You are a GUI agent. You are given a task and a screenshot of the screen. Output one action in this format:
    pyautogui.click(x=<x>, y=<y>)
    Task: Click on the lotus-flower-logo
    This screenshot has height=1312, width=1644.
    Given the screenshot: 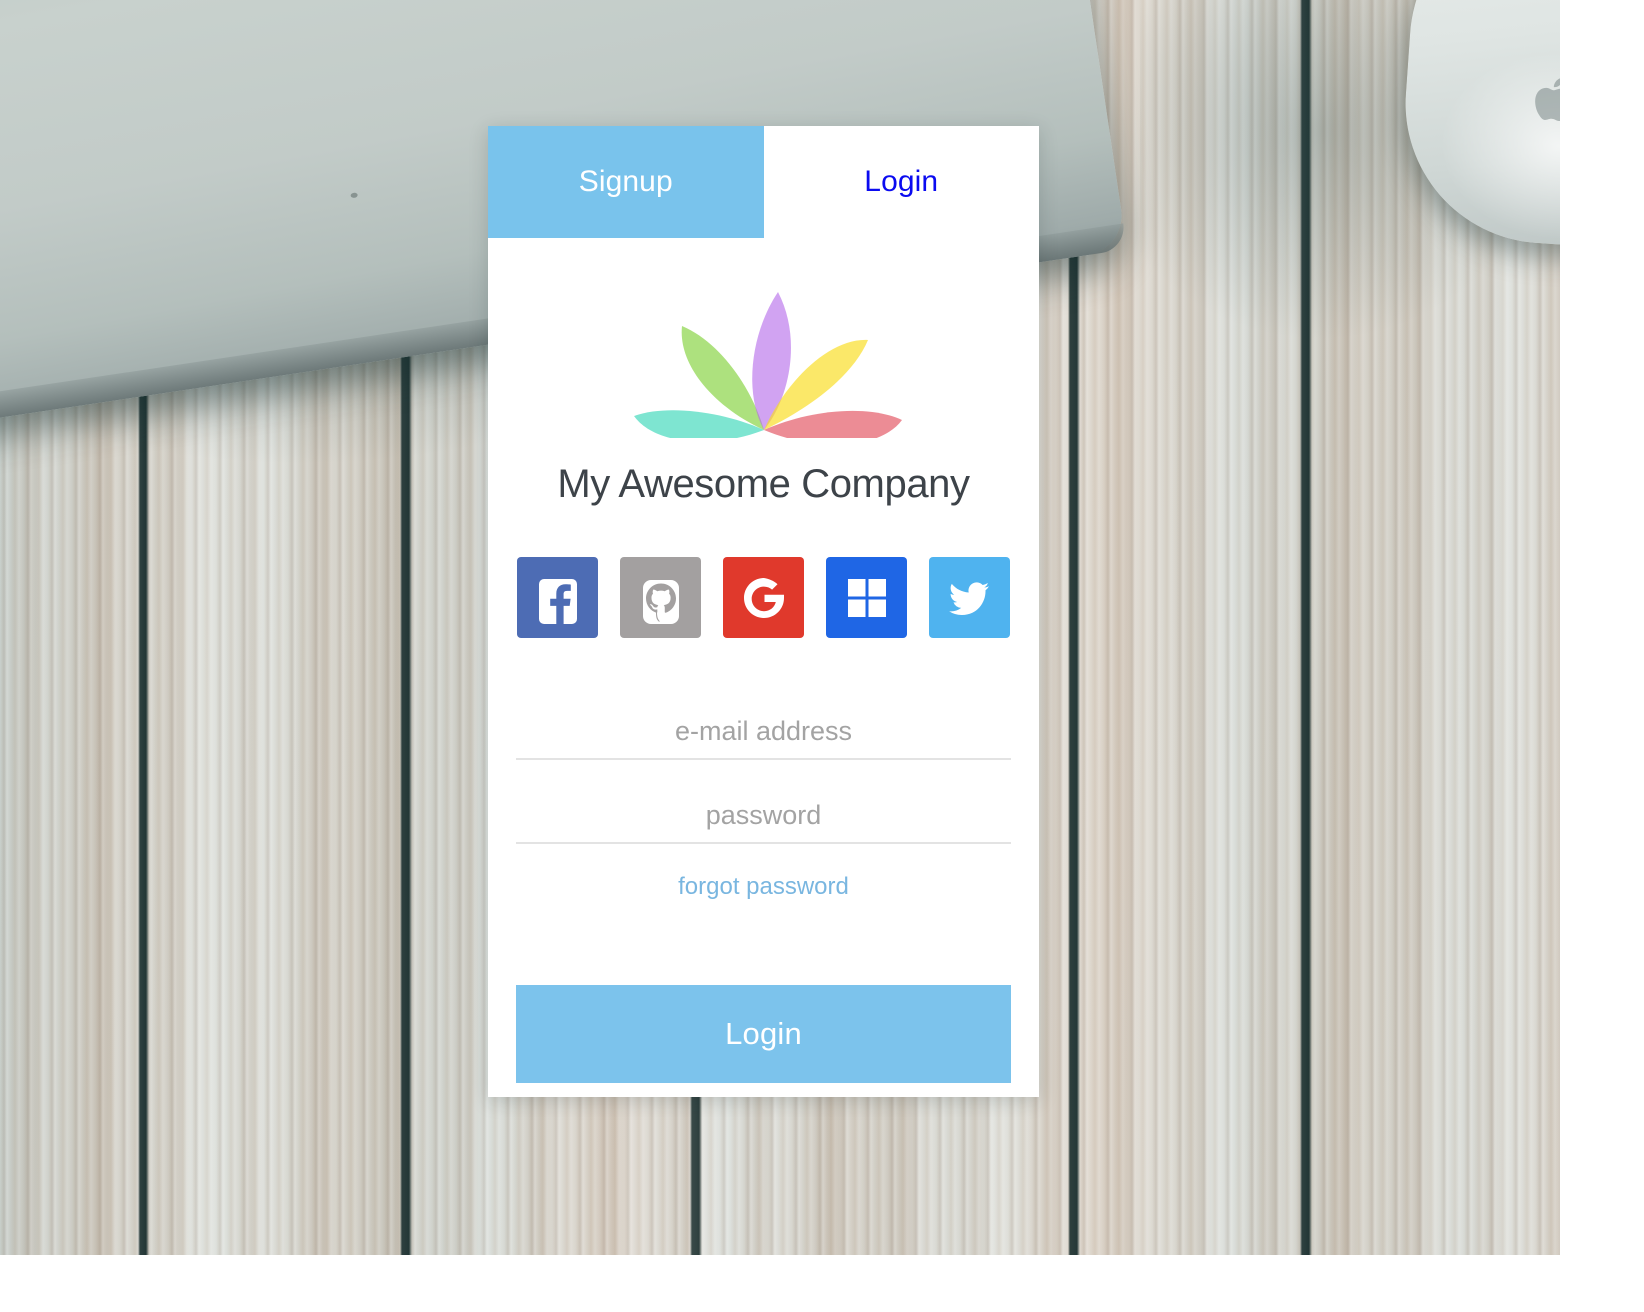 What is the action you would take?
    pyautogui.click(x=767, y=365)
    